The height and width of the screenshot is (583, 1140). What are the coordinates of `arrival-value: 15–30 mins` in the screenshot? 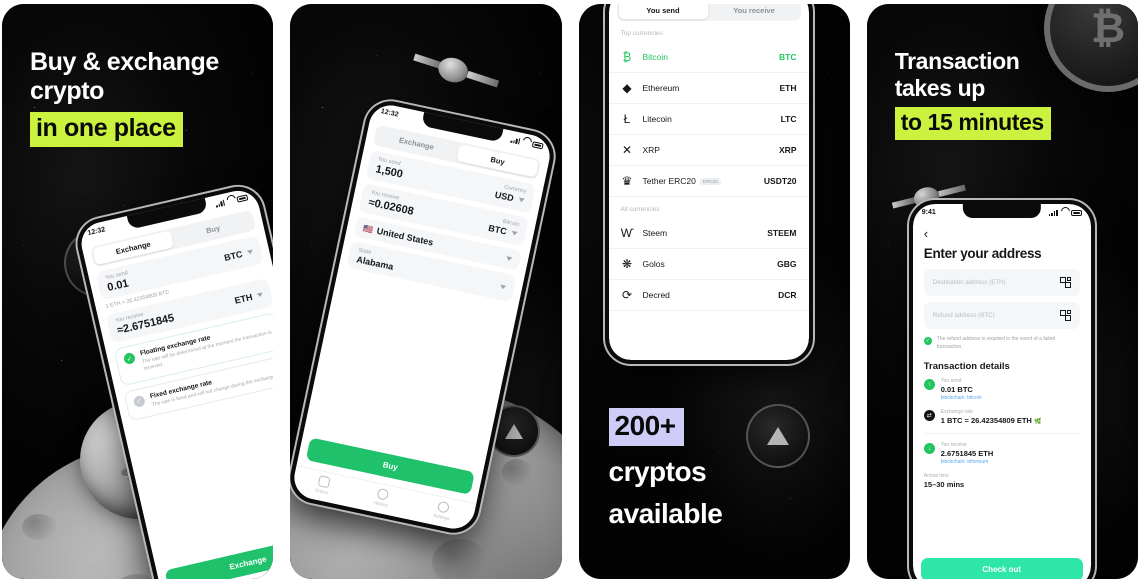 It's located at (944, 484).